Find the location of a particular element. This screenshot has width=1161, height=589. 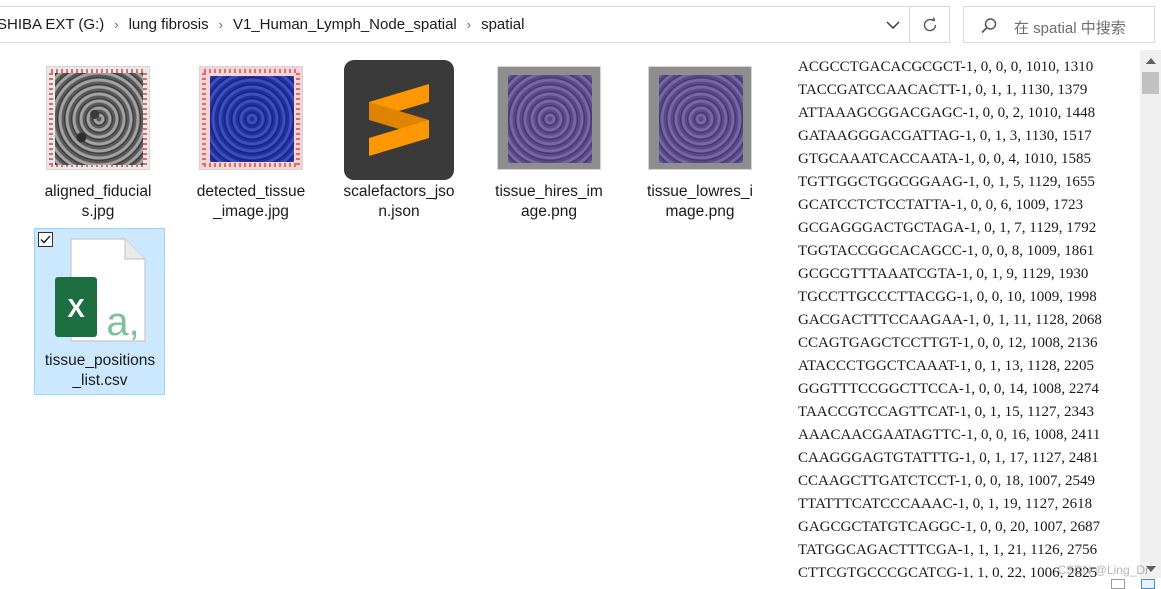

file-name: scalefactors_jso n.json is located at coordinates (399, 202).